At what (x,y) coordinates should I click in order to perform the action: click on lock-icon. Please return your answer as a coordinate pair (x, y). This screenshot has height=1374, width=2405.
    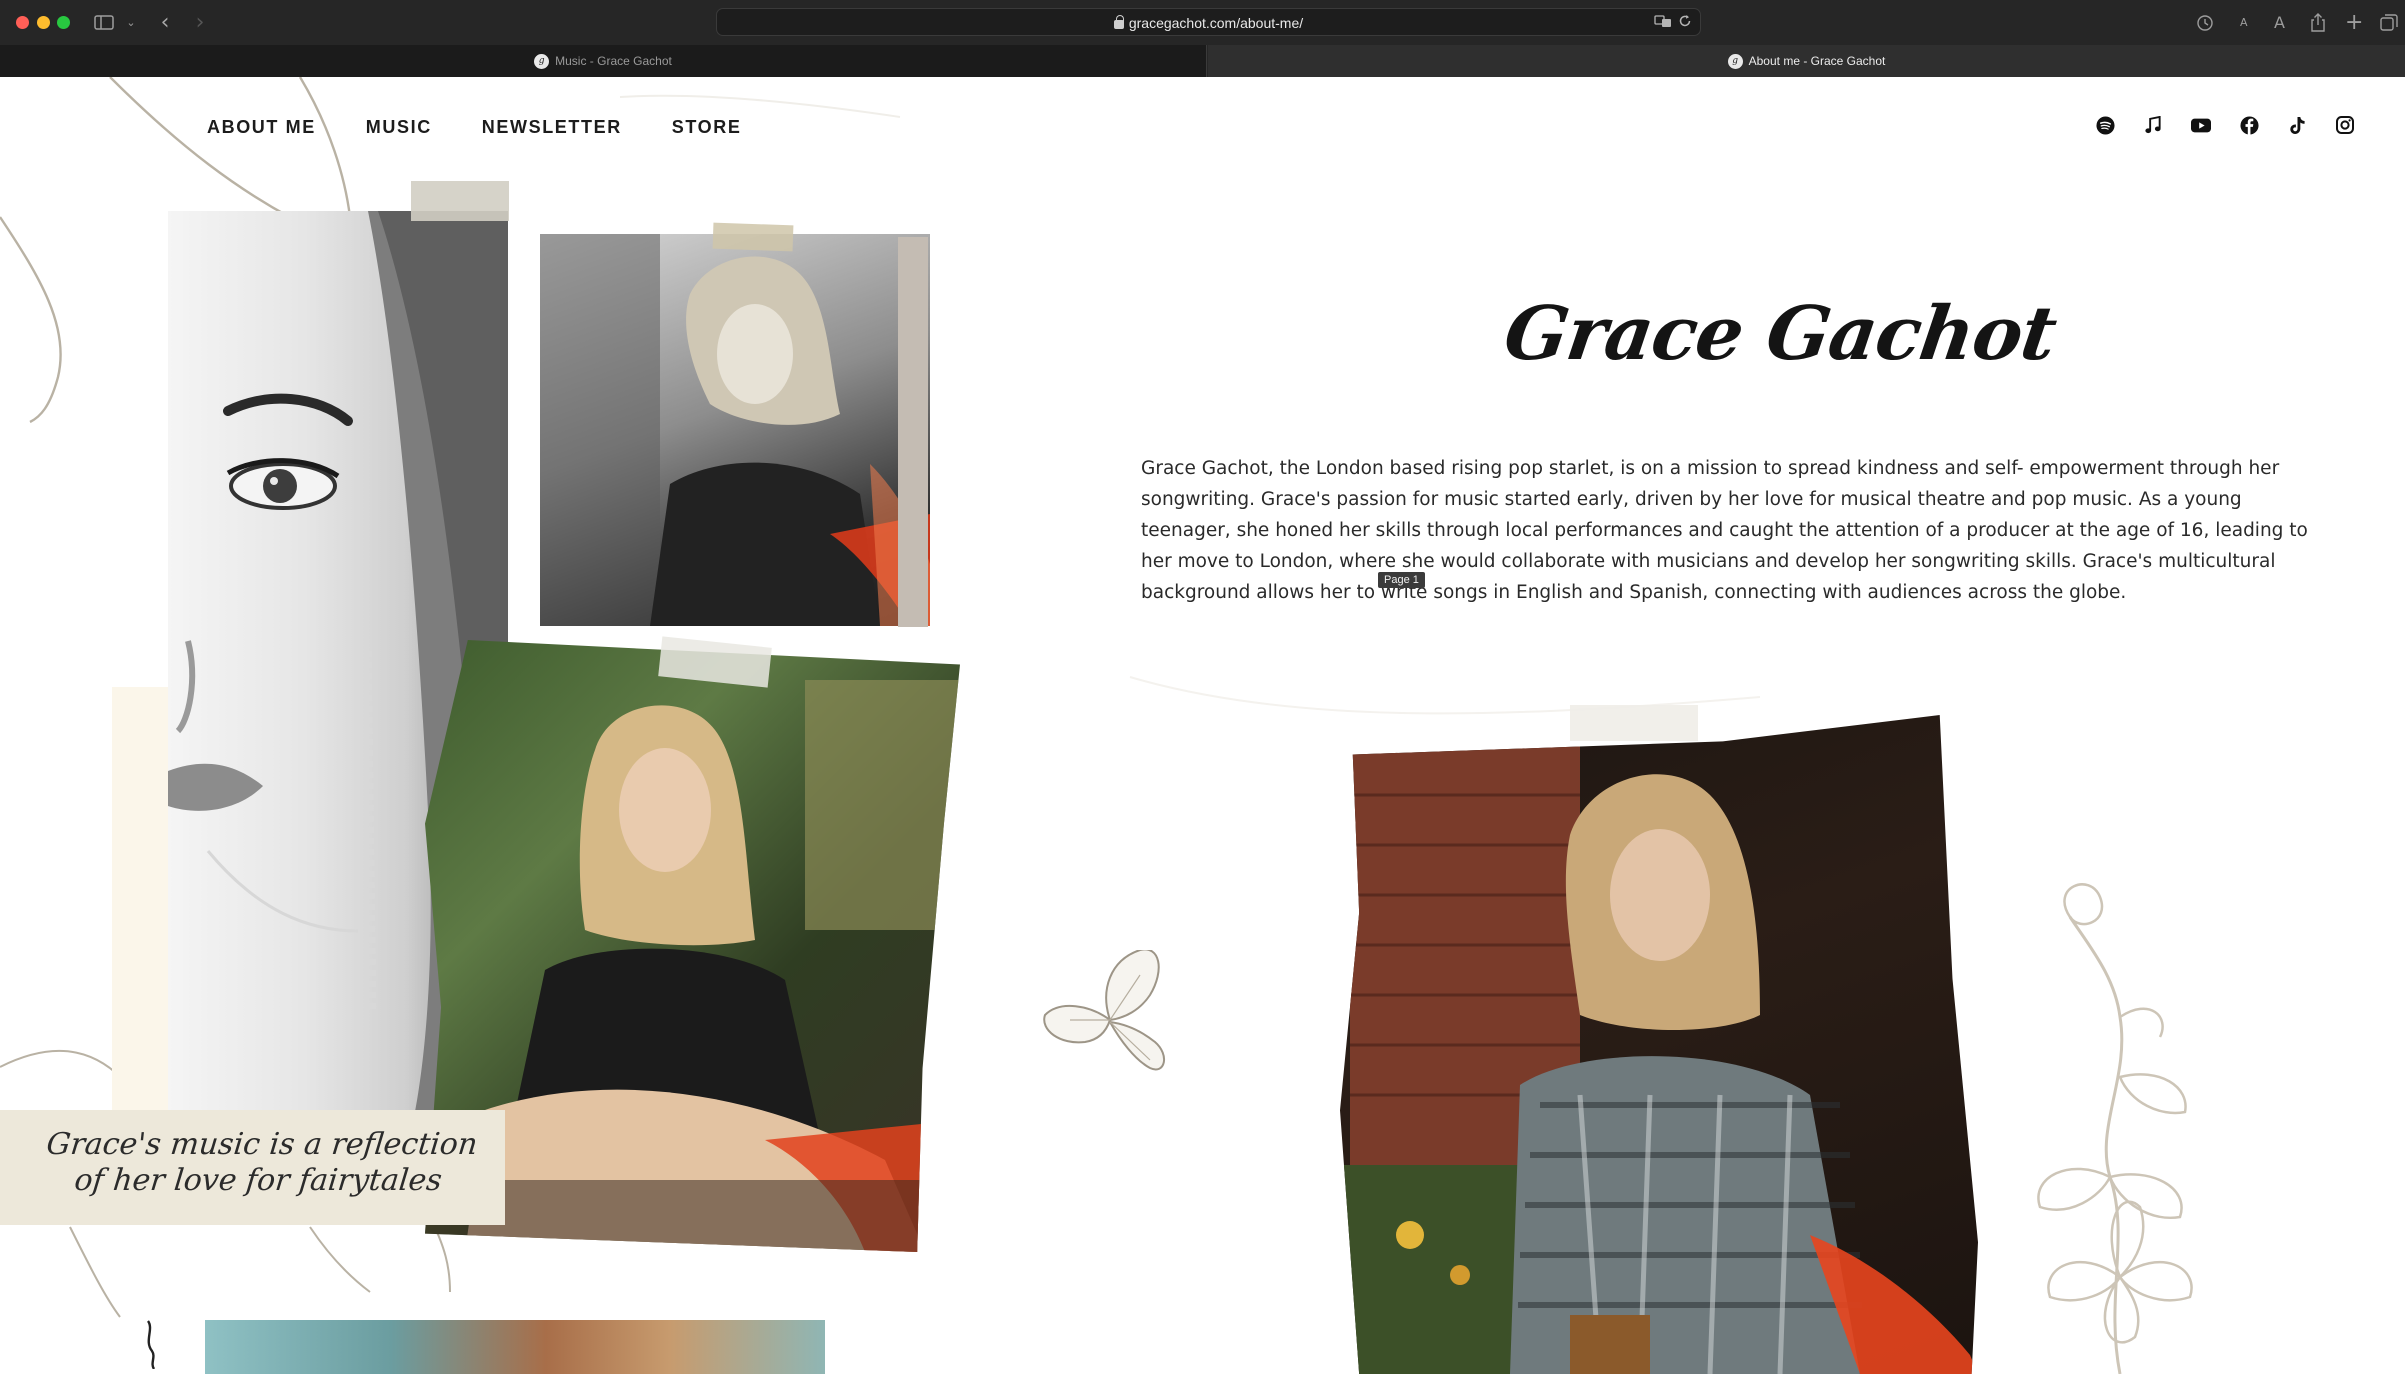
    Looking at the image, I should click on (1118, 22).